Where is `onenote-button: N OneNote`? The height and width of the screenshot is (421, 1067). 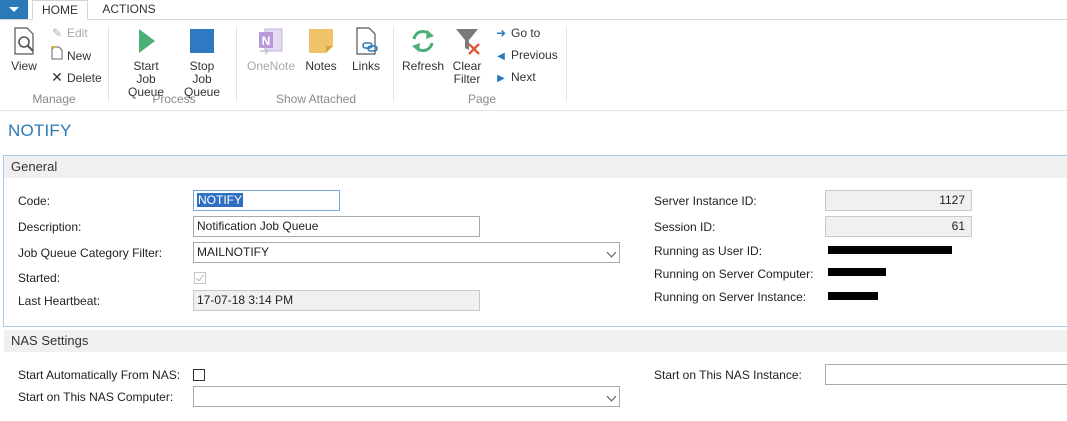 onenote-button: N OneNote is located at coordinates (271, 49).